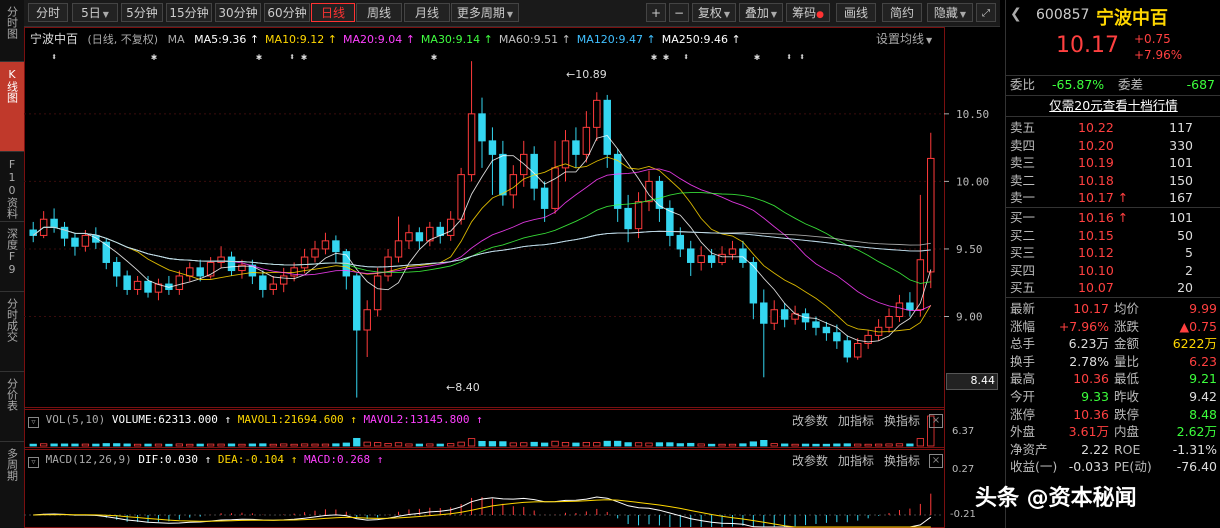 The image size is (1220, 528). Describe the element at coordinates (1091, 414) in the screenshot. I see `stat-value: 10.36` at that location.